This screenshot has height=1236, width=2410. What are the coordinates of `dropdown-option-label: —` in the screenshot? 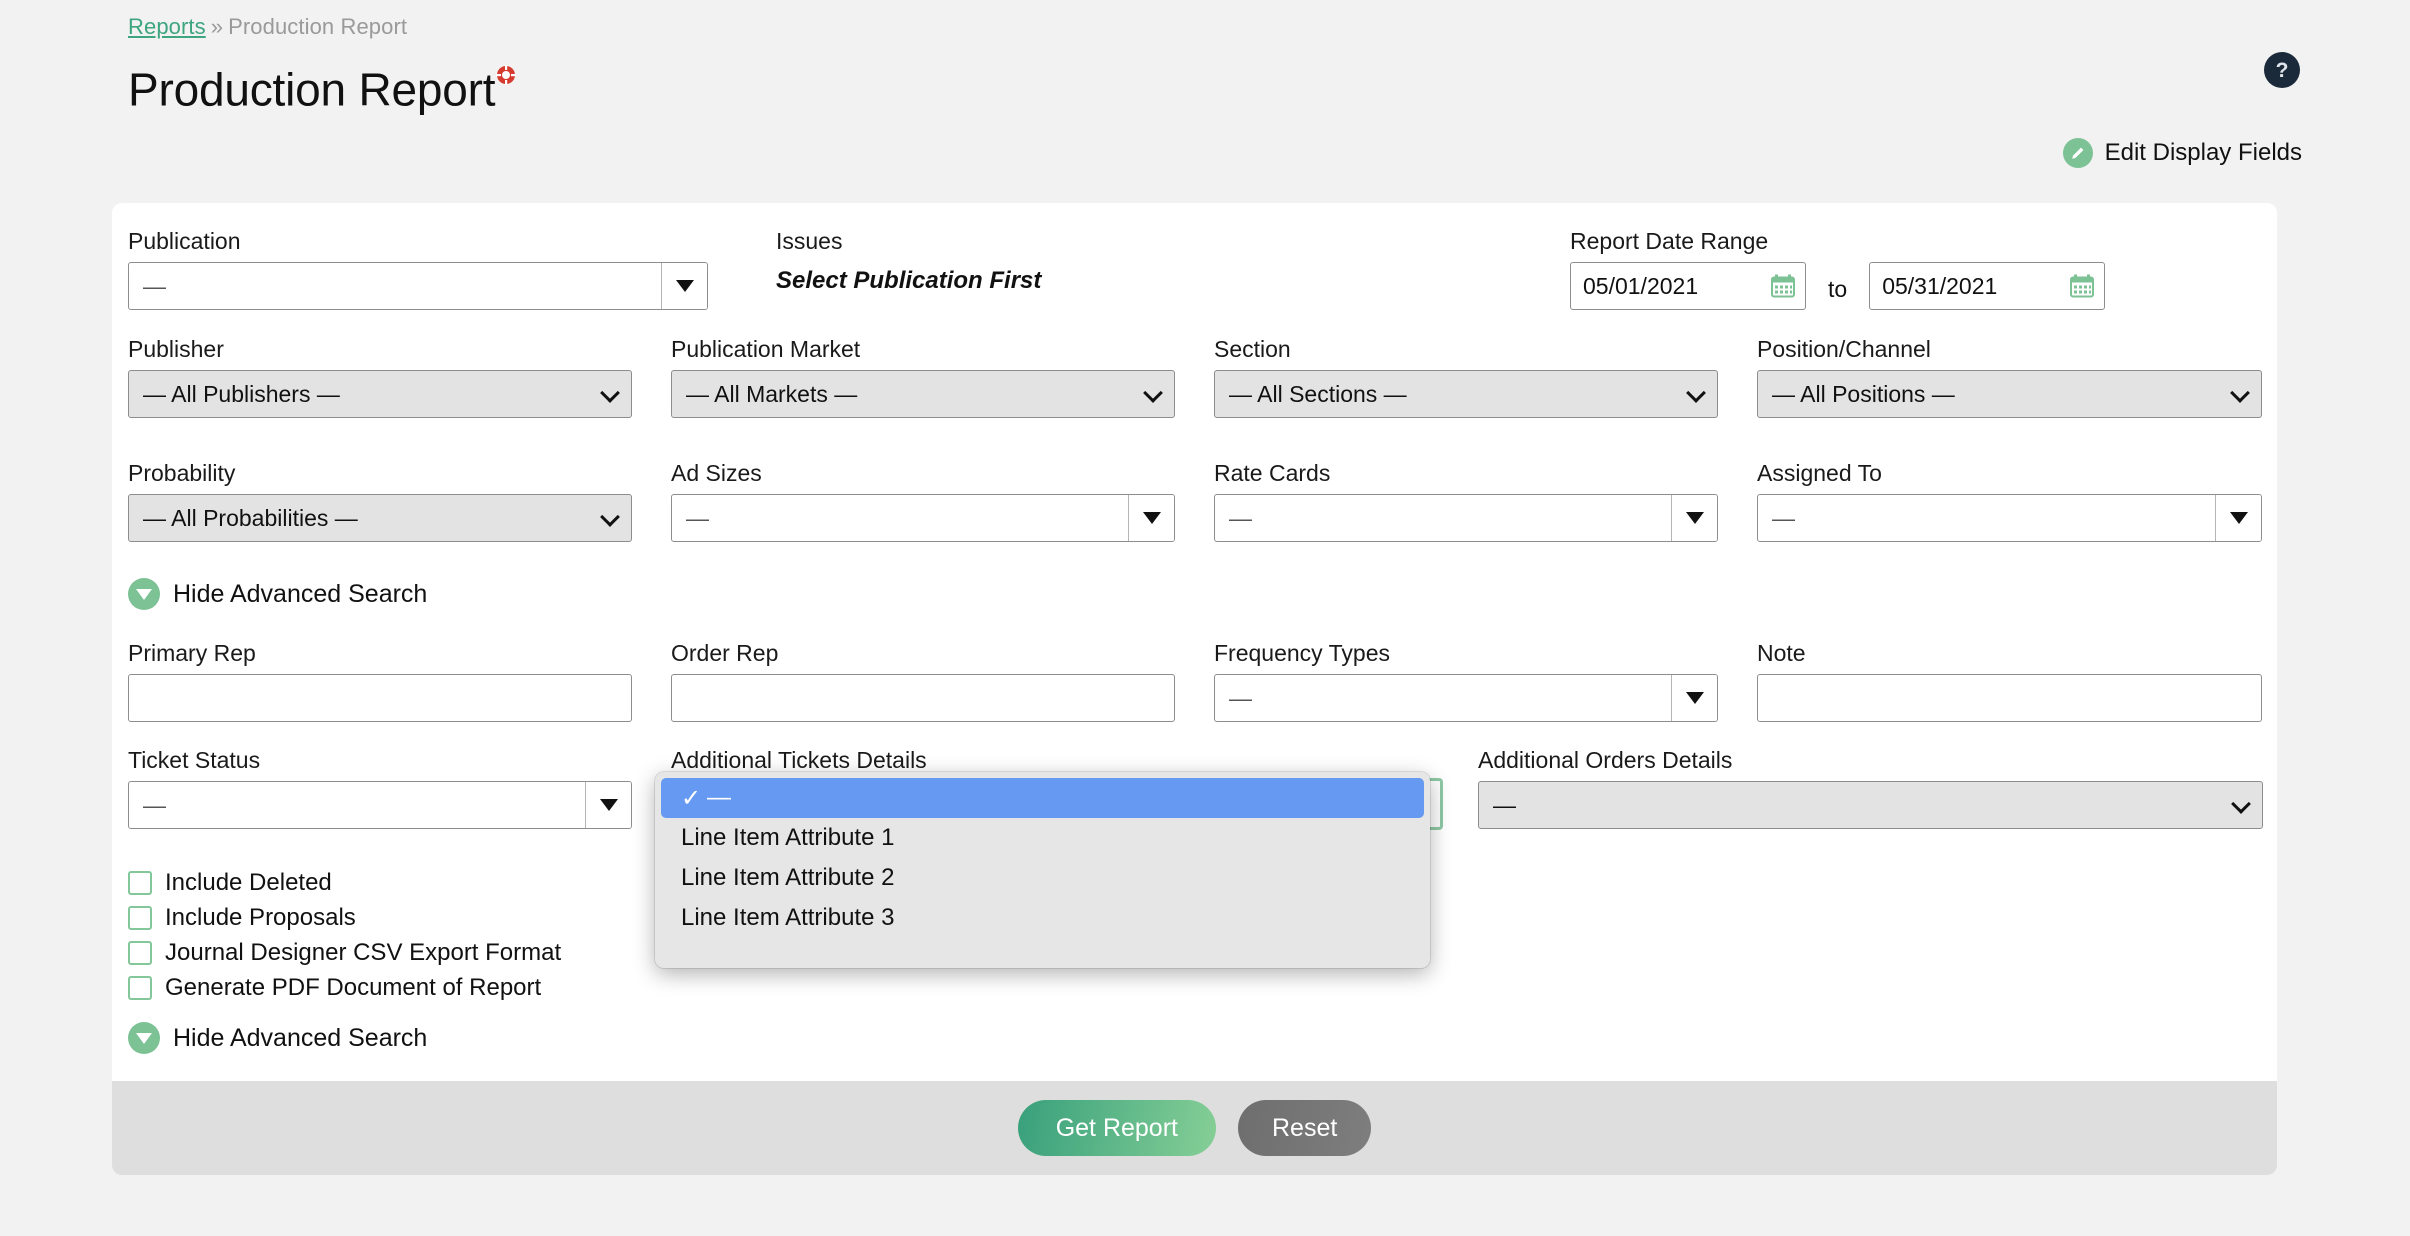 It's located at (719, 797).